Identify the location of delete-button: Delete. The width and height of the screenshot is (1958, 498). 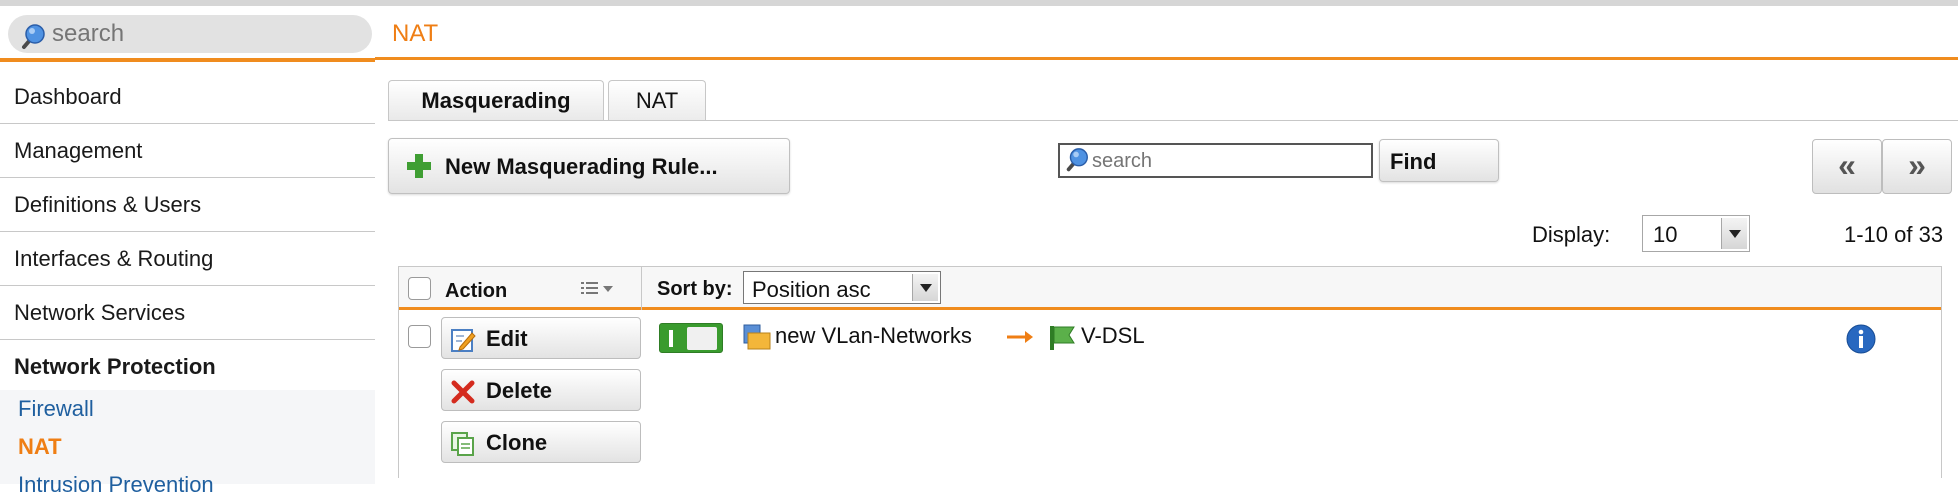
(541, 390).